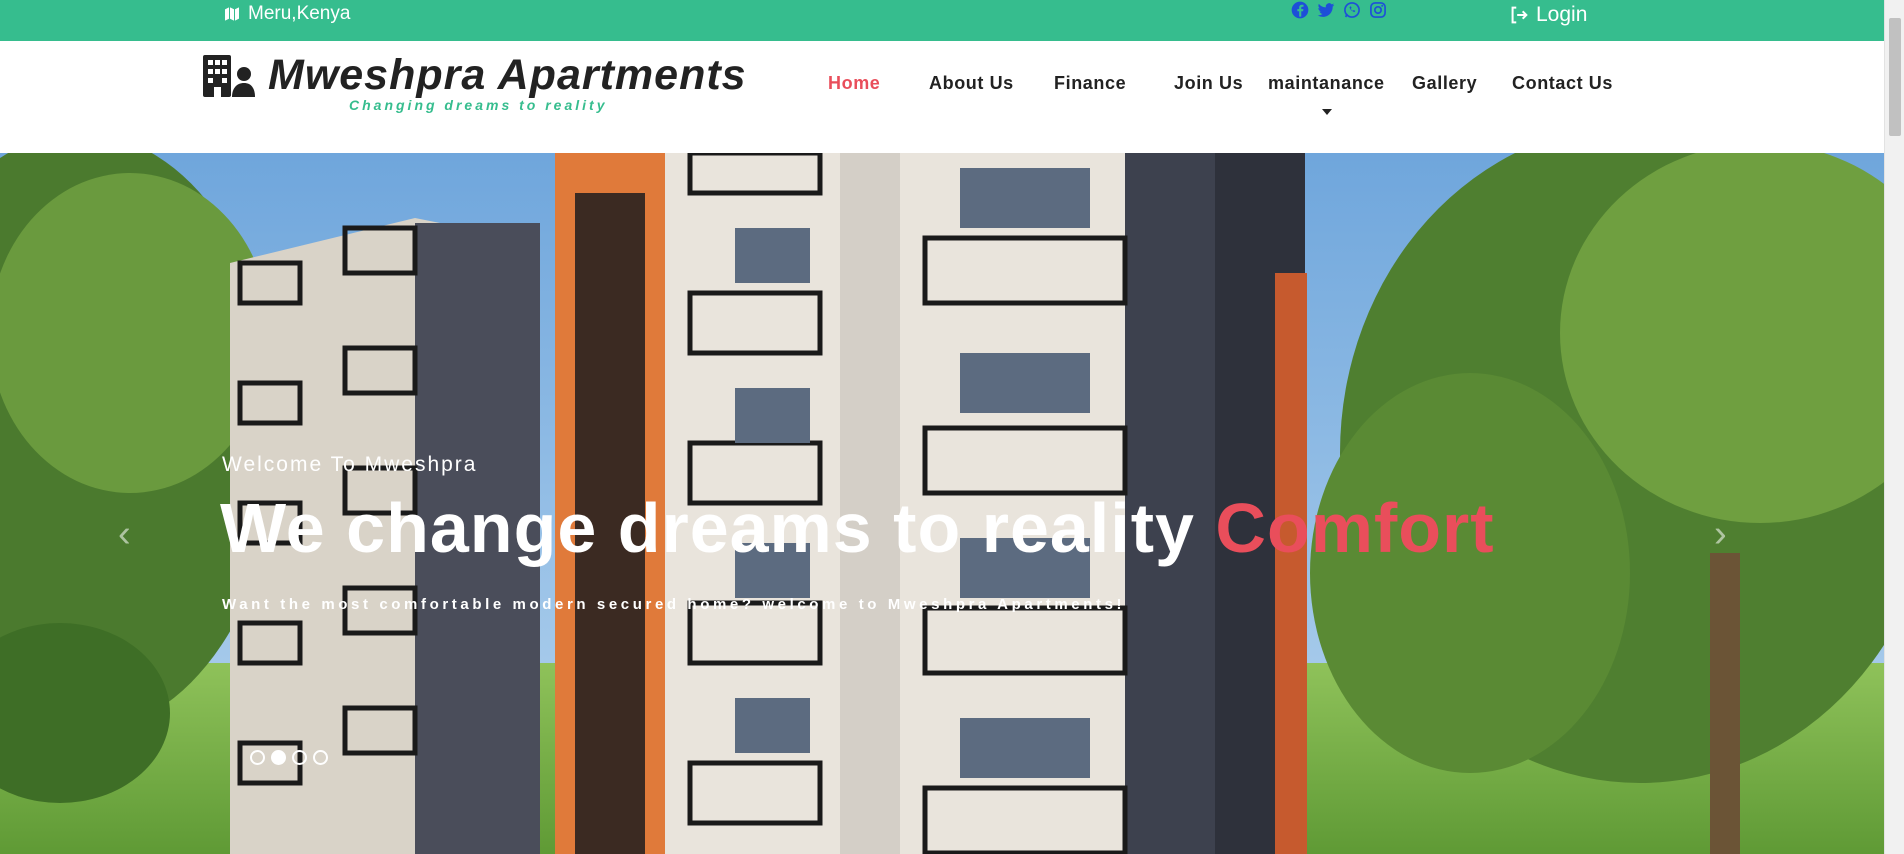 This screenshot has width=1904, height=854. What do you see at coordinates (124, 534) in the screenshot?
I see `carousel-prev-button: ‹` at bounding box center [124, 534].